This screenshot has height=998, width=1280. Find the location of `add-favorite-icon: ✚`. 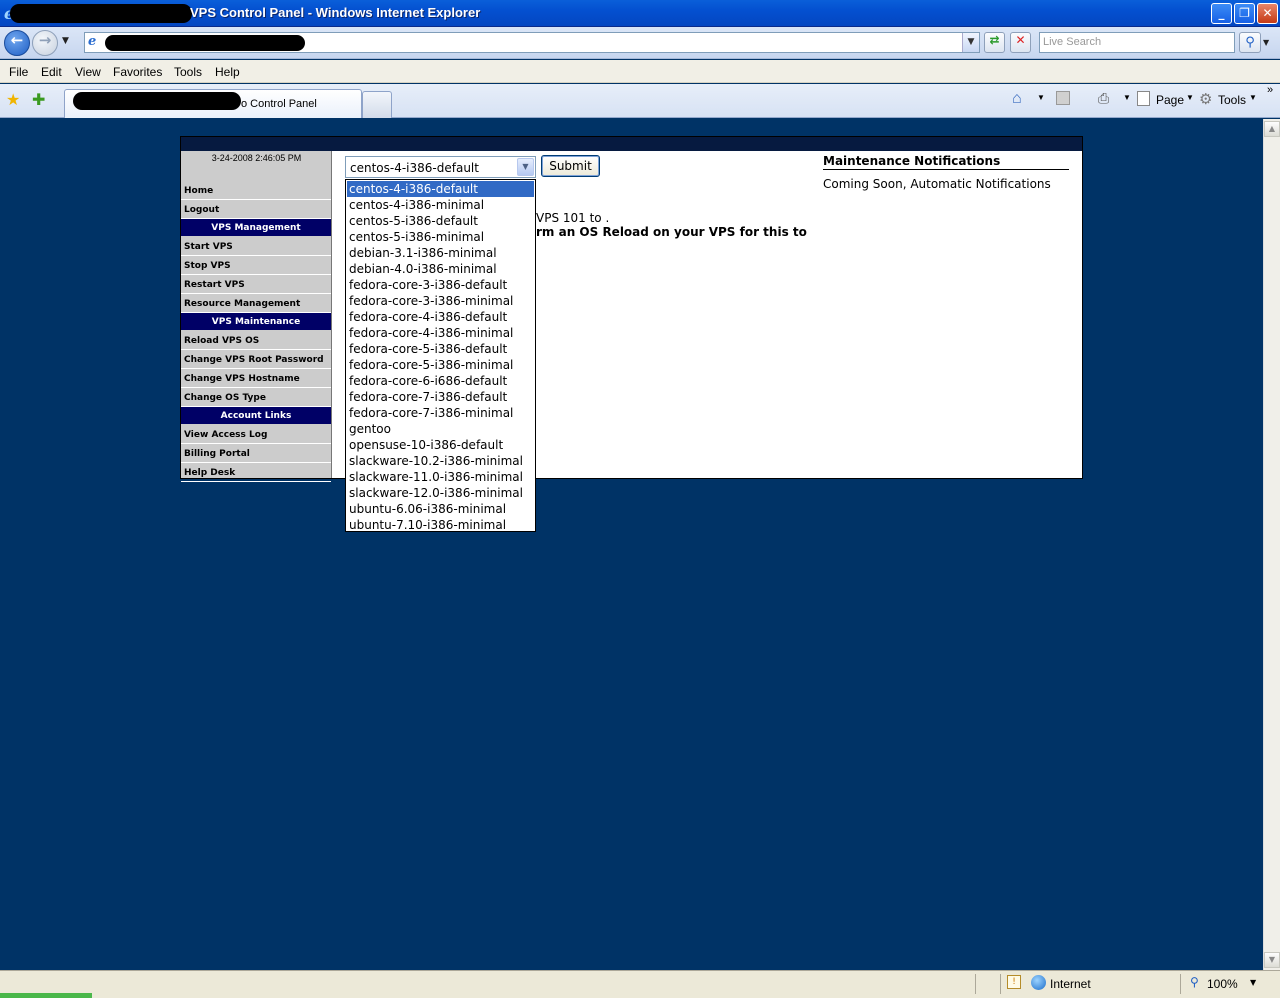

add-favorite-icon: ✚ is located at coordinates (38, 99).